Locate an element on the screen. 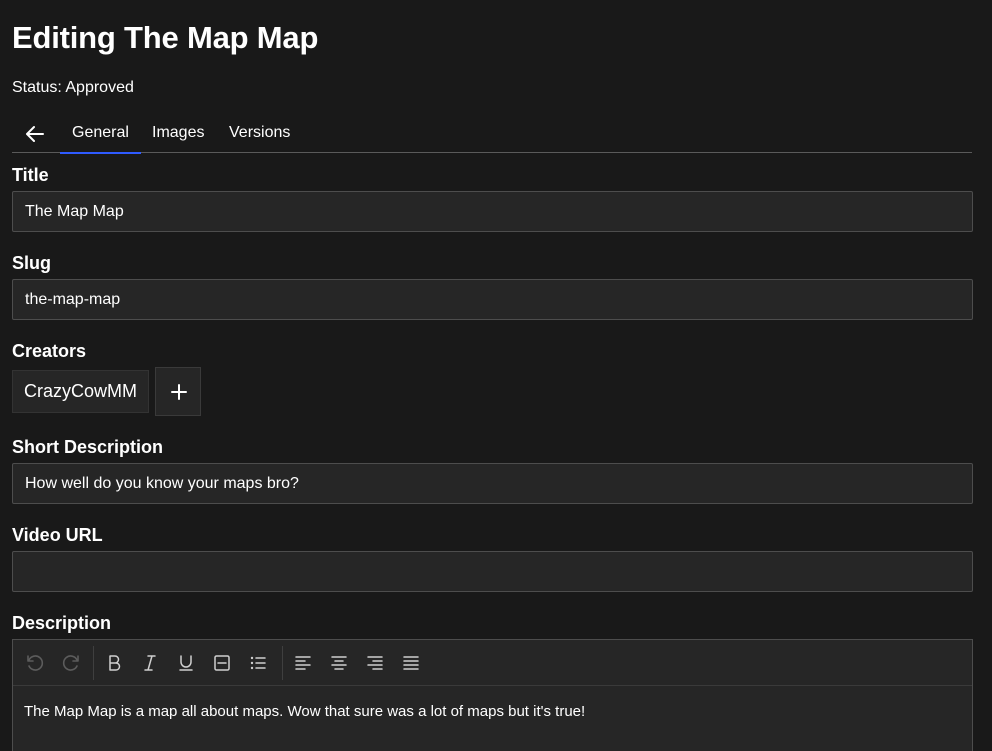  tab-images: Images is located at coordinates (178, 133).